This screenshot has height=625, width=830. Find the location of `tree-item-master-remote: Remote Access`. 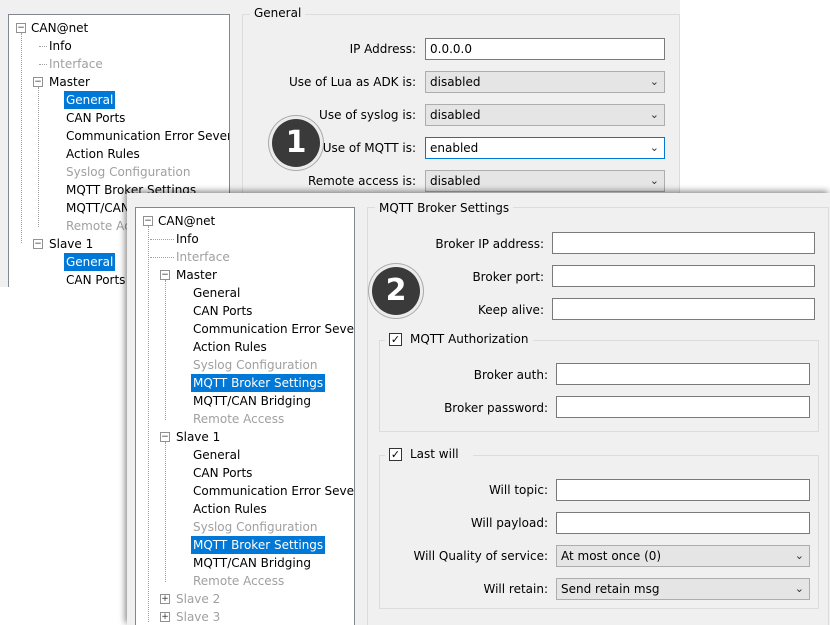

tree-item-master-remote: Remote Access is located at coordinates (239, 419).